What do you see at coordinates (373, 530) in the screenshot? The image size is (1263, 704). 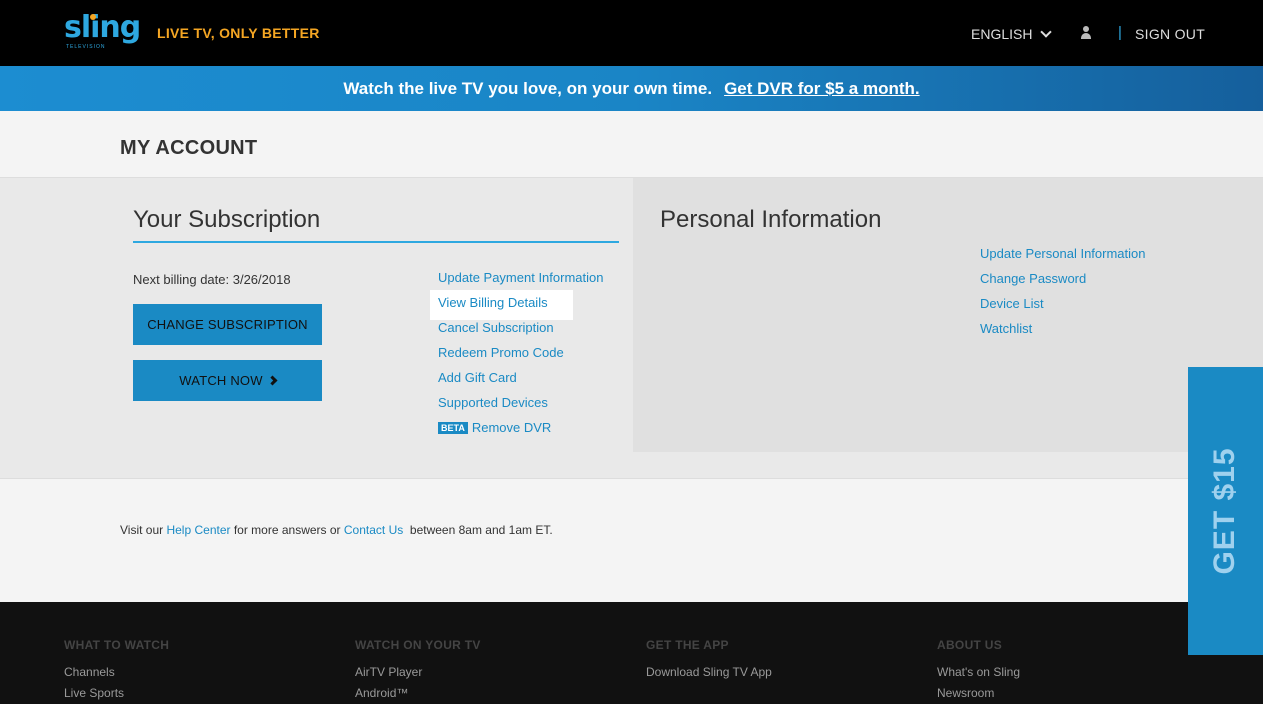 I see `contact-us-link: Contact Us` at bounding box center [373, 530].